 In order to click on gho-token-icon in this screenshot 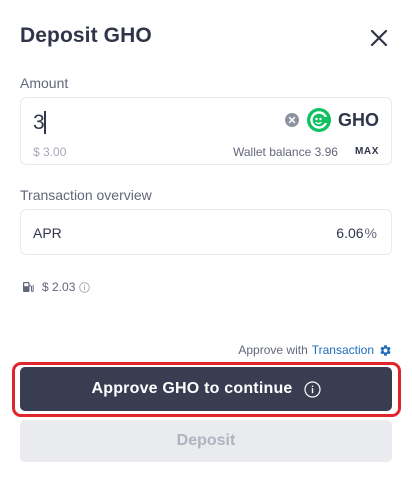, I will do `click(319, 120)`.